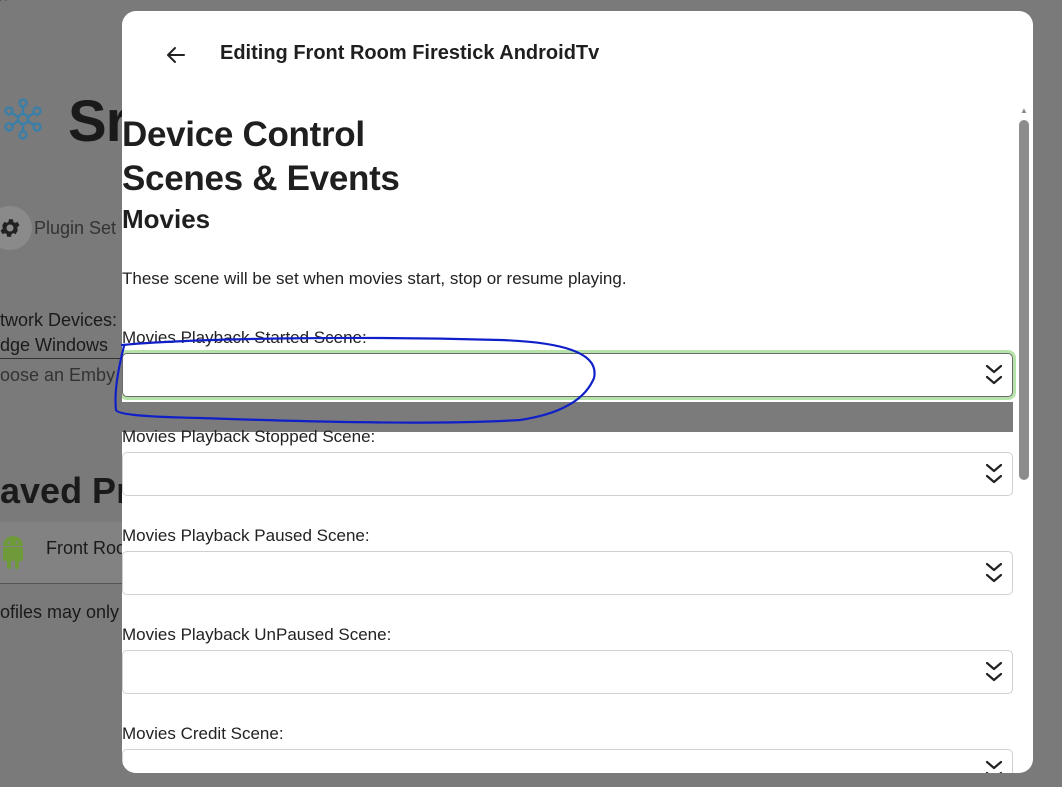 The height and width of the screenshot is (787, 1062). Describe the element at coordinates (60, 612) in the screenshot. I see `profiles-note: ofiles may only` at that location.